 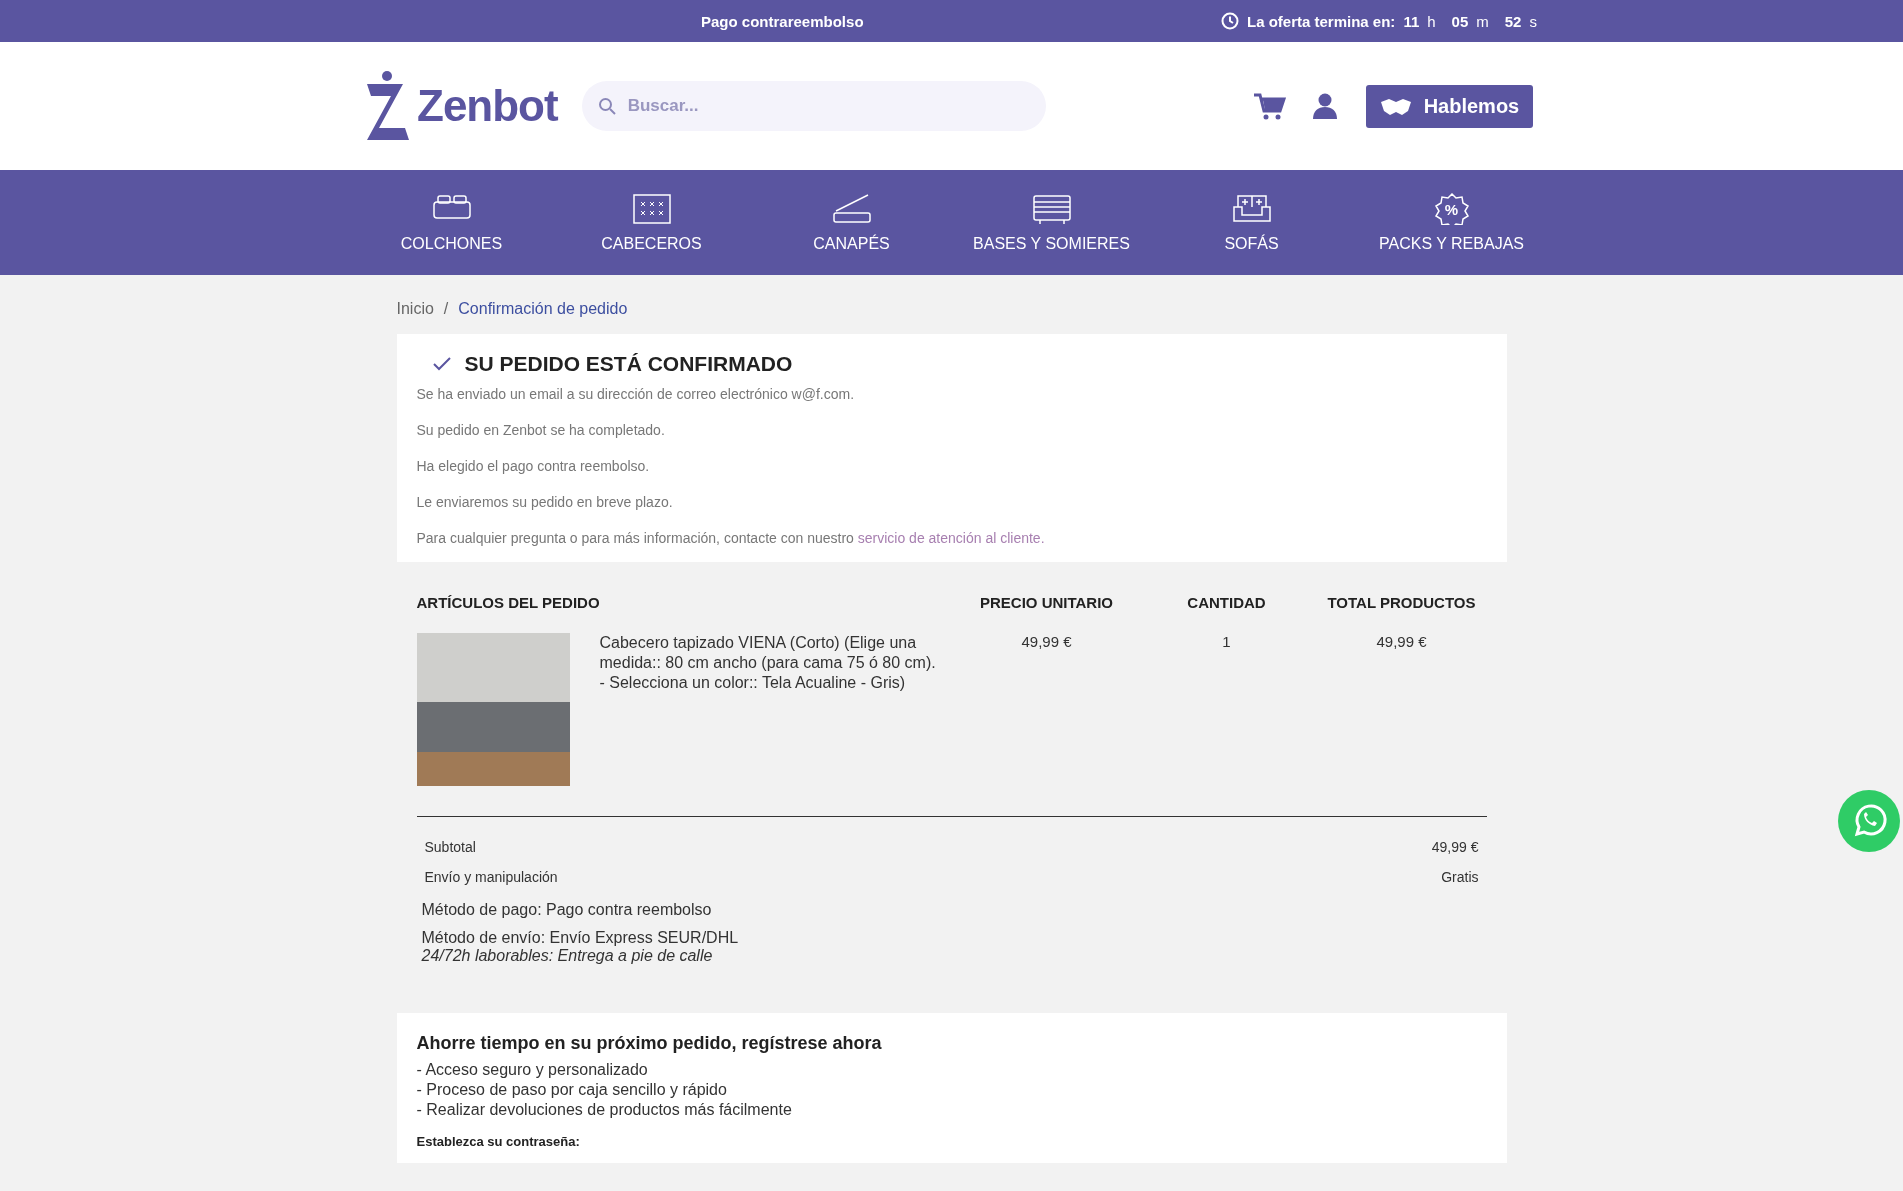 What do you see at coordinates (1411, 21) in the screenshot?
I see `countdown-value: 11` at bounding box center [1411, 21].